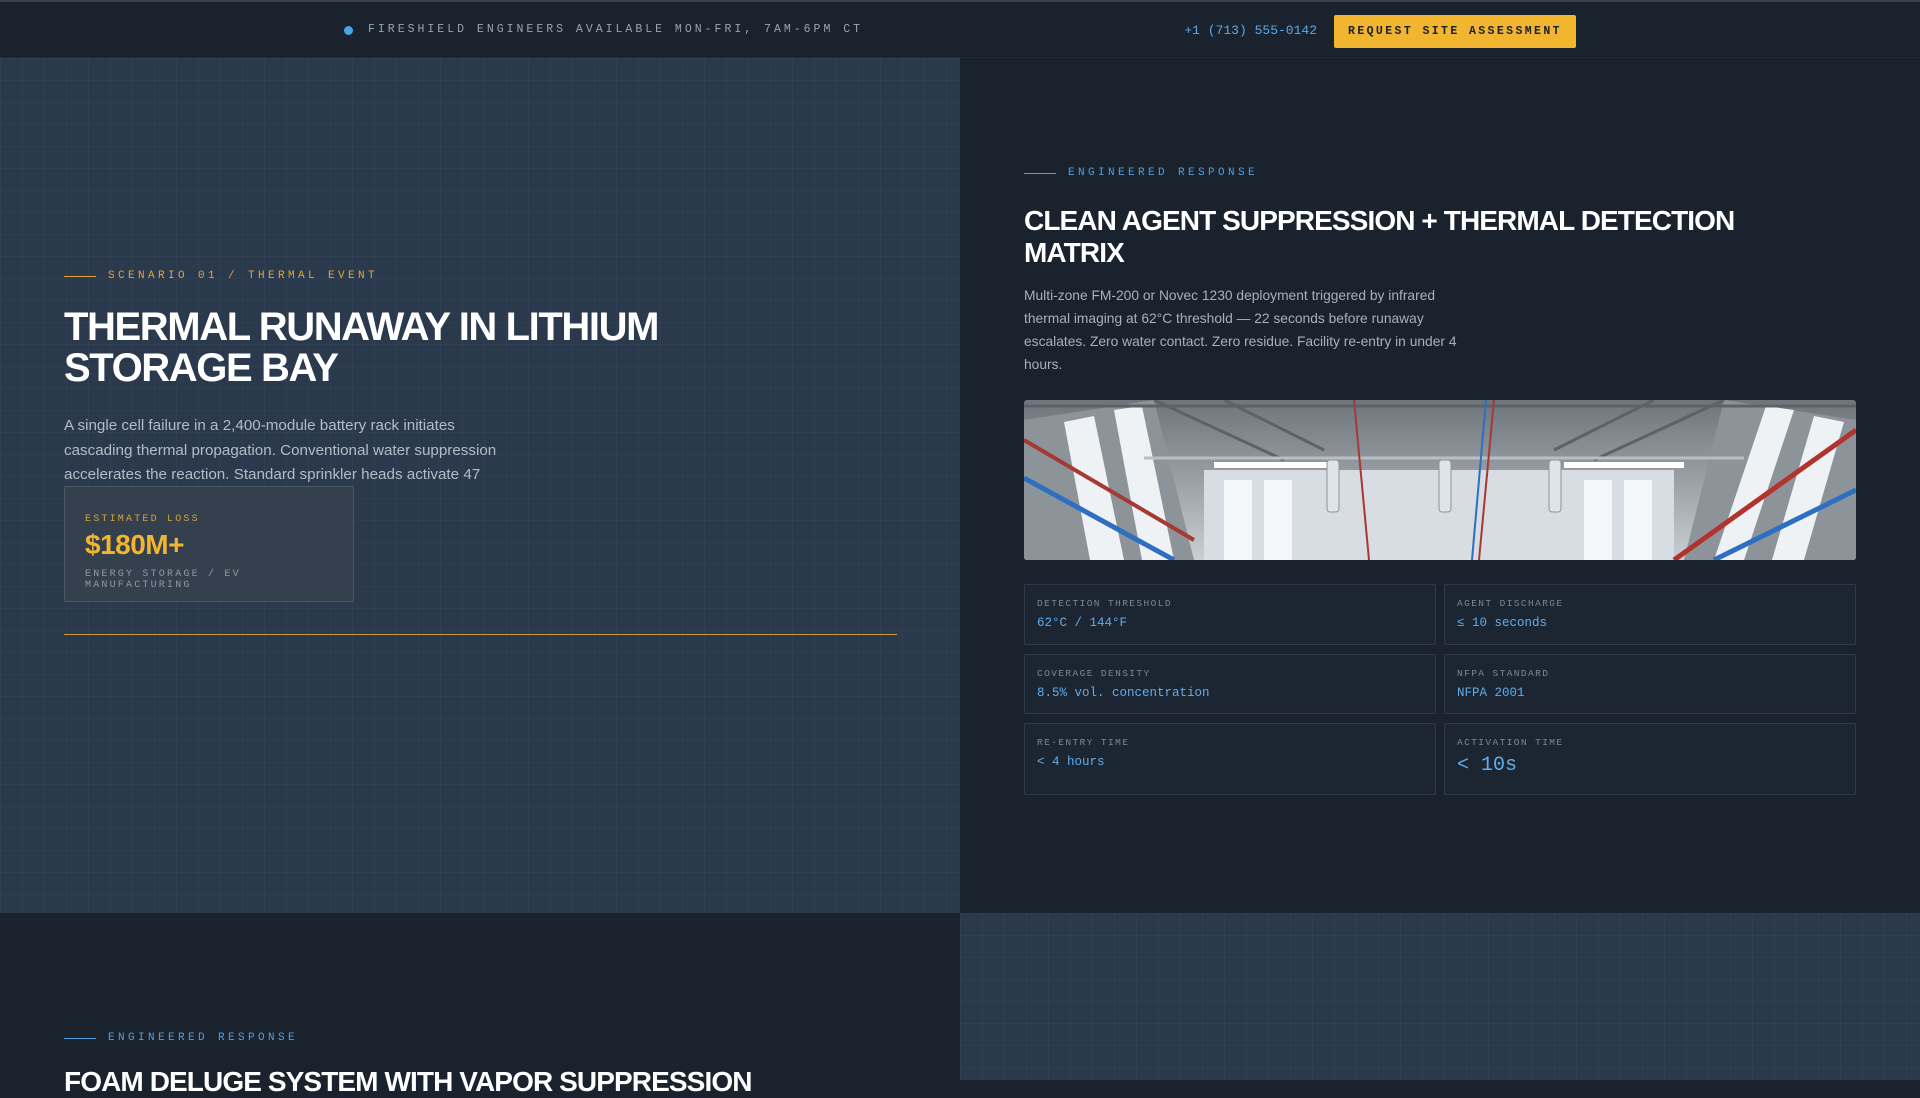 The width and height of the screenshot is (1920, 1098). What do you see at coordinates (1650, 614) in the screenshot?
I see `spec-agent-discharge: AGENT DISCHARGE ≤ 10 seconds` at bounding box center [1650, 614].